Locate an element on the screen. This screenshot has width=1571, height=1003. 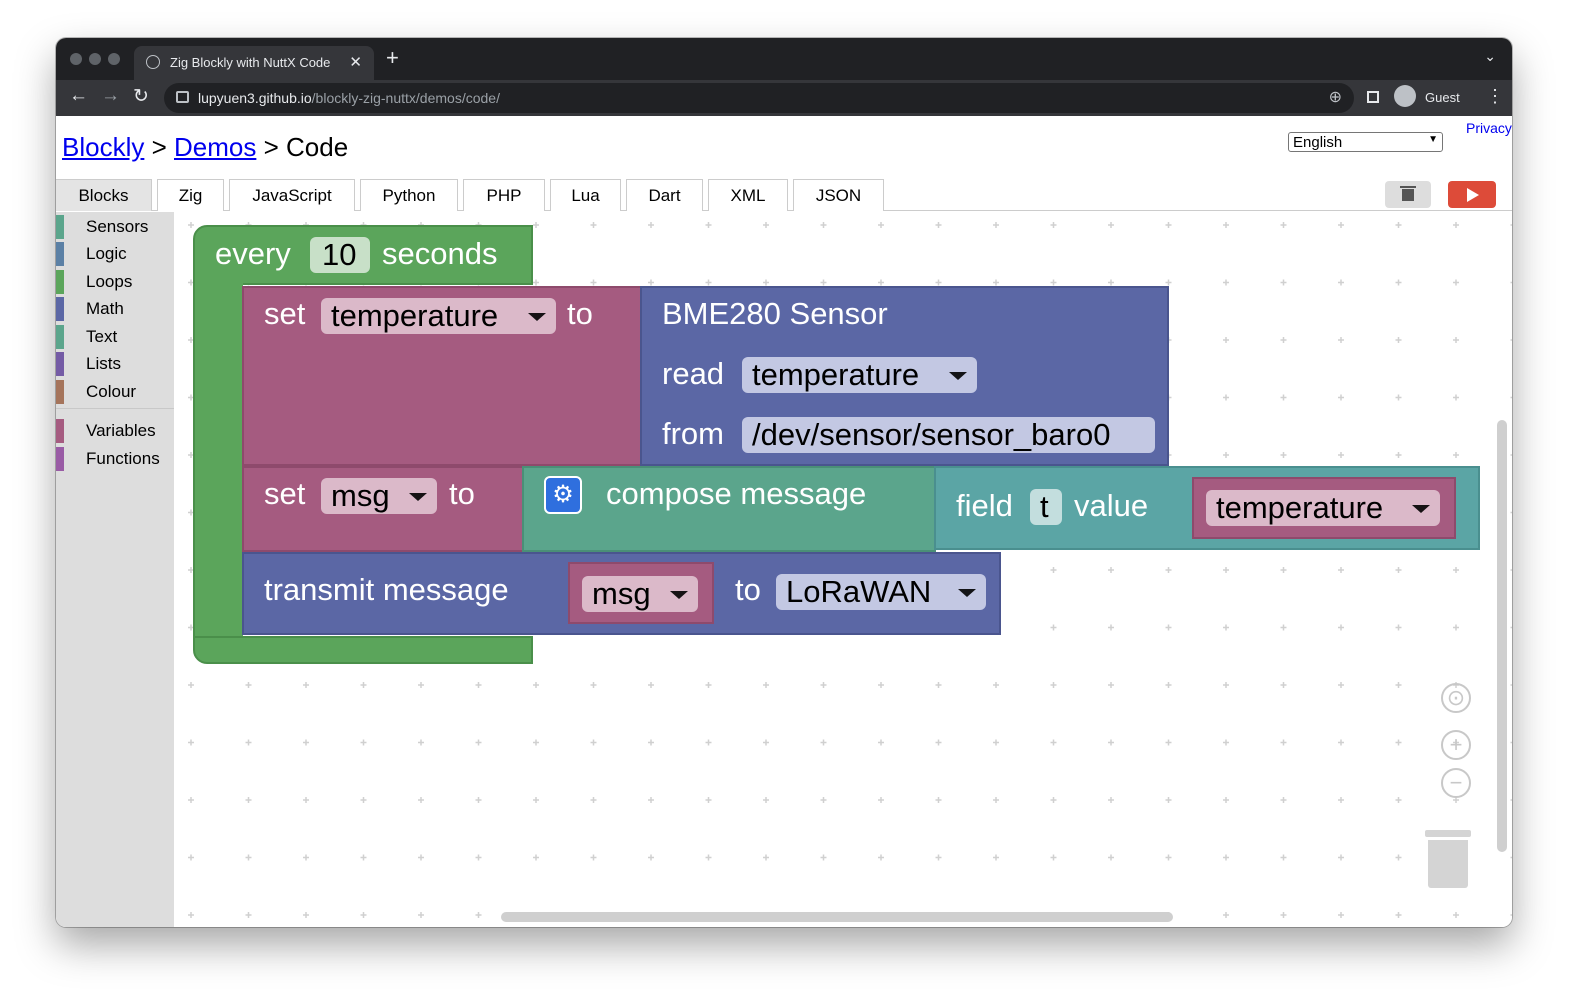
tab-javascript: JavaScript is located at coordinates (292, 195).